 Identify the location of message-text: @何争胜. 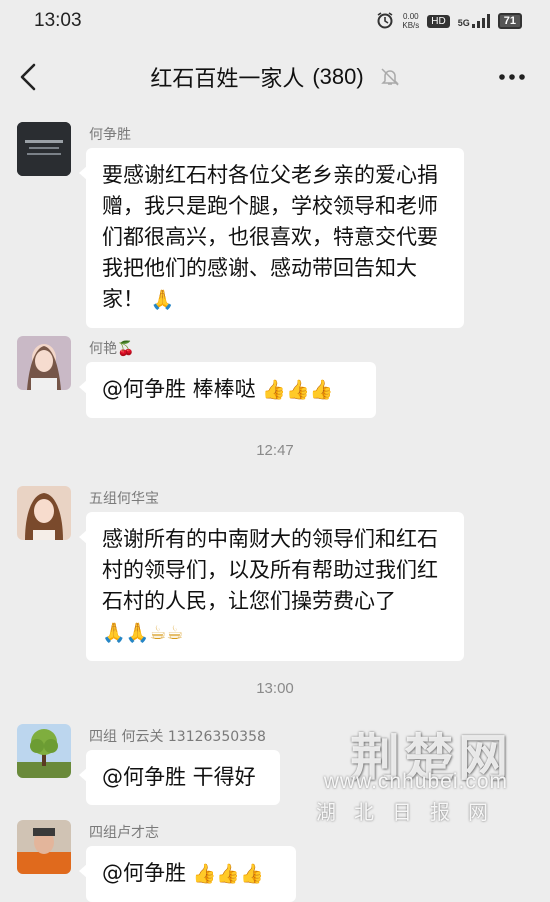
(147, 873).